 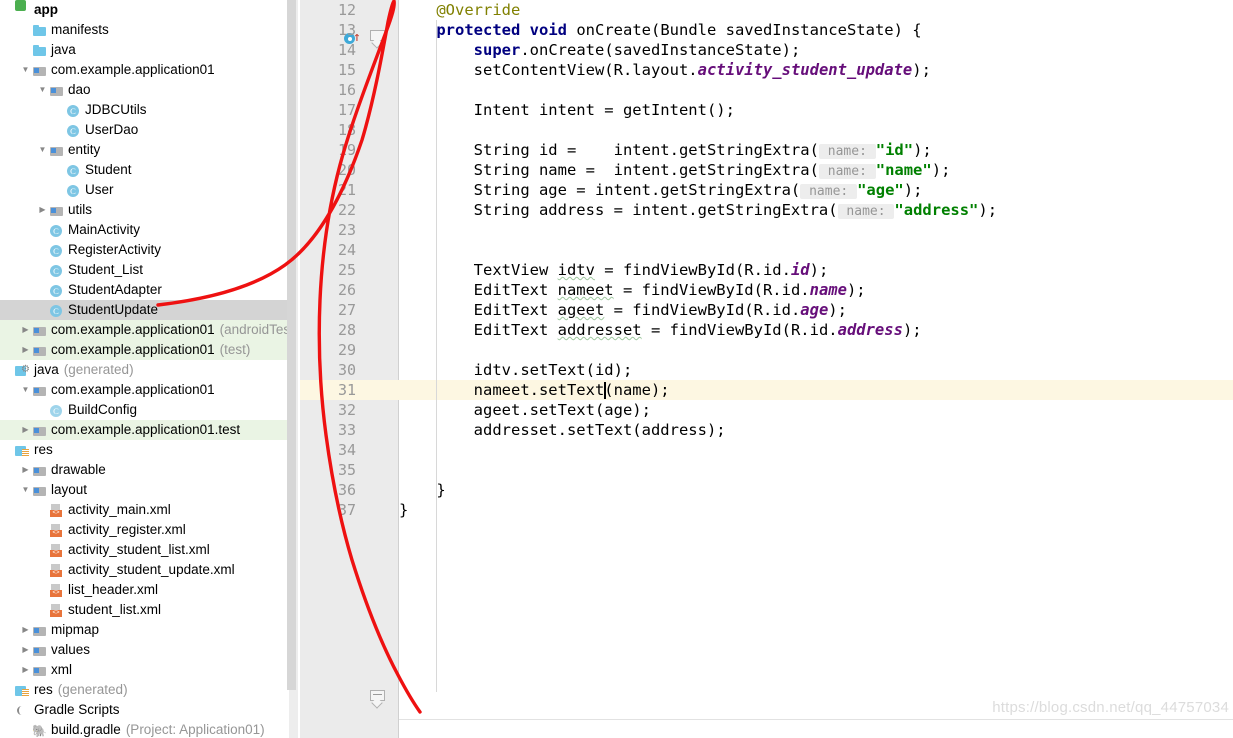 What do you see at coordinates (144, 510) in the screenshot?
I see `tree-node-activity-main-xml: ▶<> activity_main.xml` at bounding box center [144, 510].